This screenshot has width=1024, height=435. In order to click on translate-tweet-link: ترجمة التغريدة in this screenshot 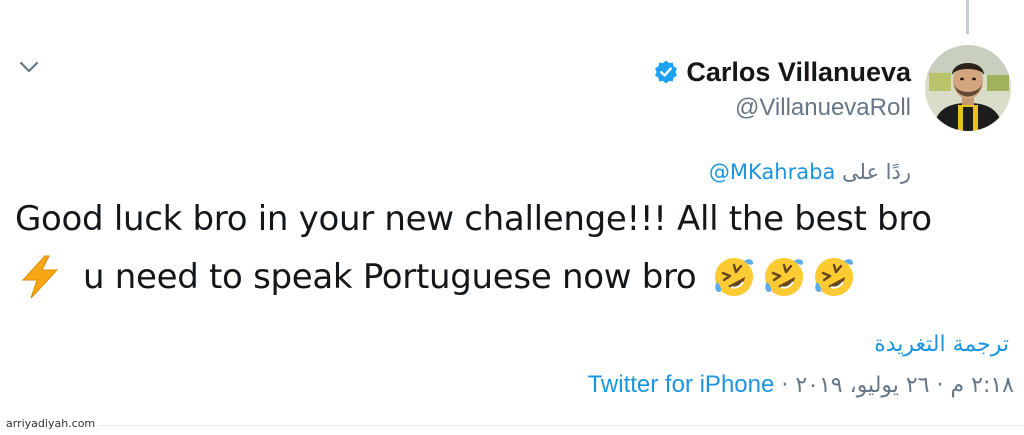, I will do `click(941, 345)`.